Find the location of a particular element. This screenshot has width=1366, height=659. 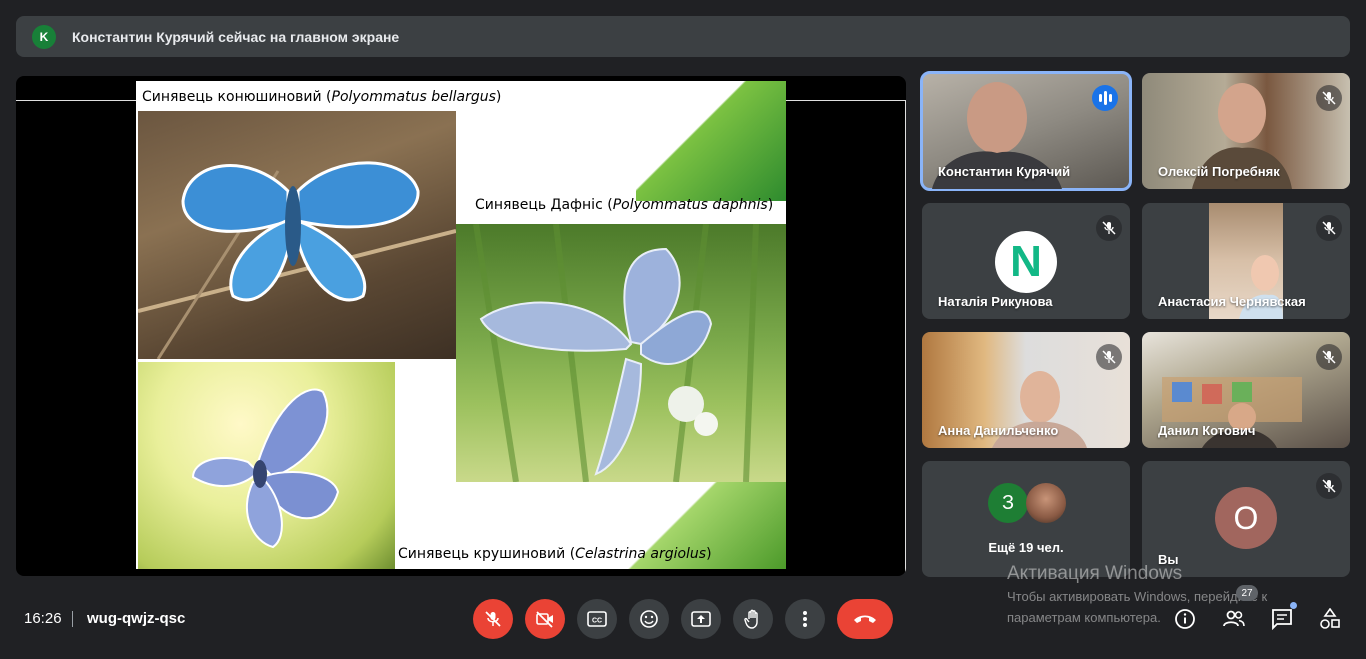

control-bar: 16:26 wug-qwjz-qsc CC is located at coordinates (683, 619).